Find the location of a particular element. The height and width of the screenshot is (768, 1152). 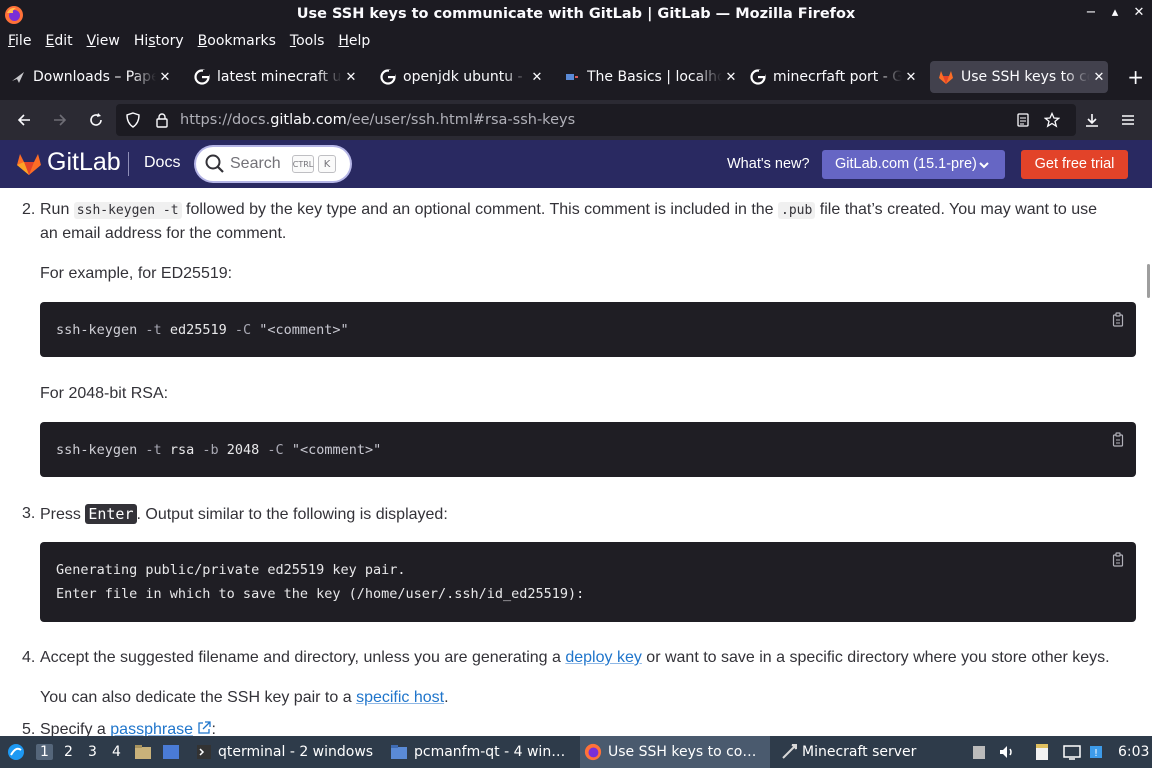

menu-bookmarks: Bookmarks is located at coordinates (240, 42).